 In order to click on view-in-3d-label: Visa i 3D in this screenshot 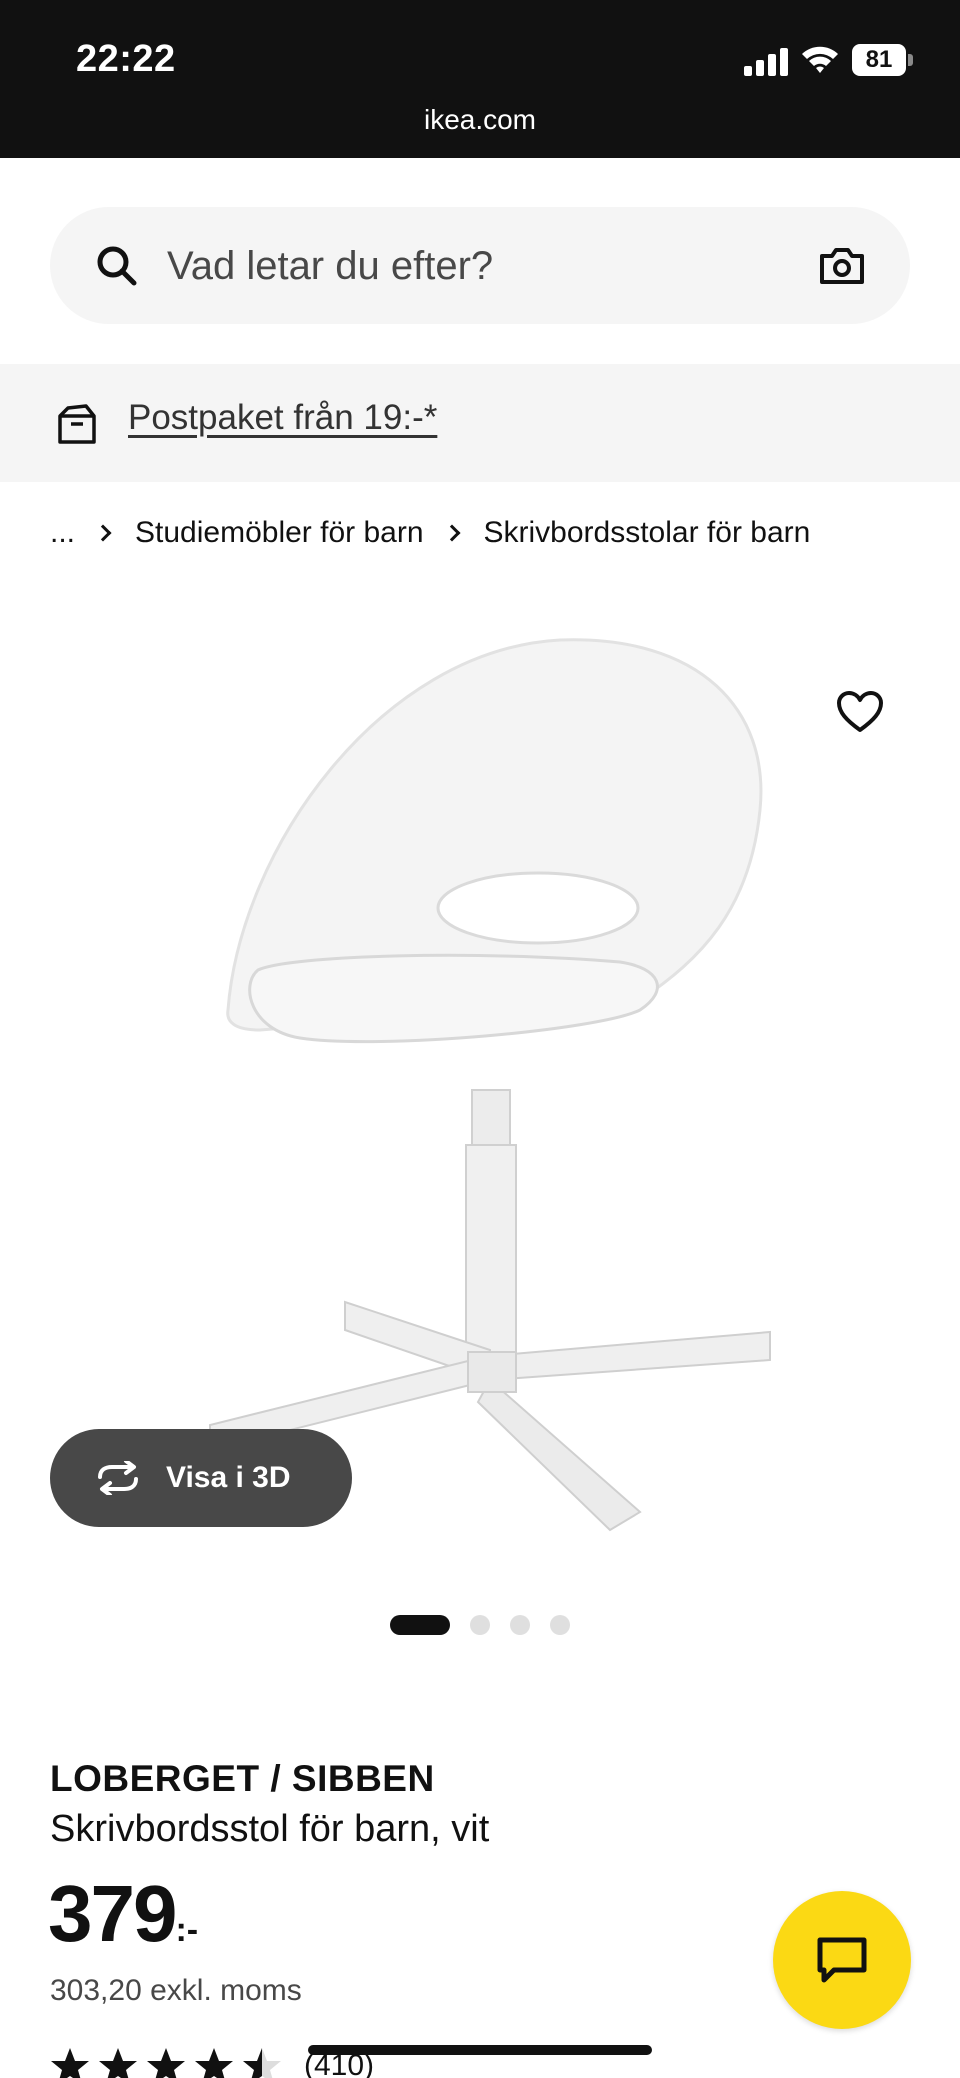, I will do `click(228, 1477)`.